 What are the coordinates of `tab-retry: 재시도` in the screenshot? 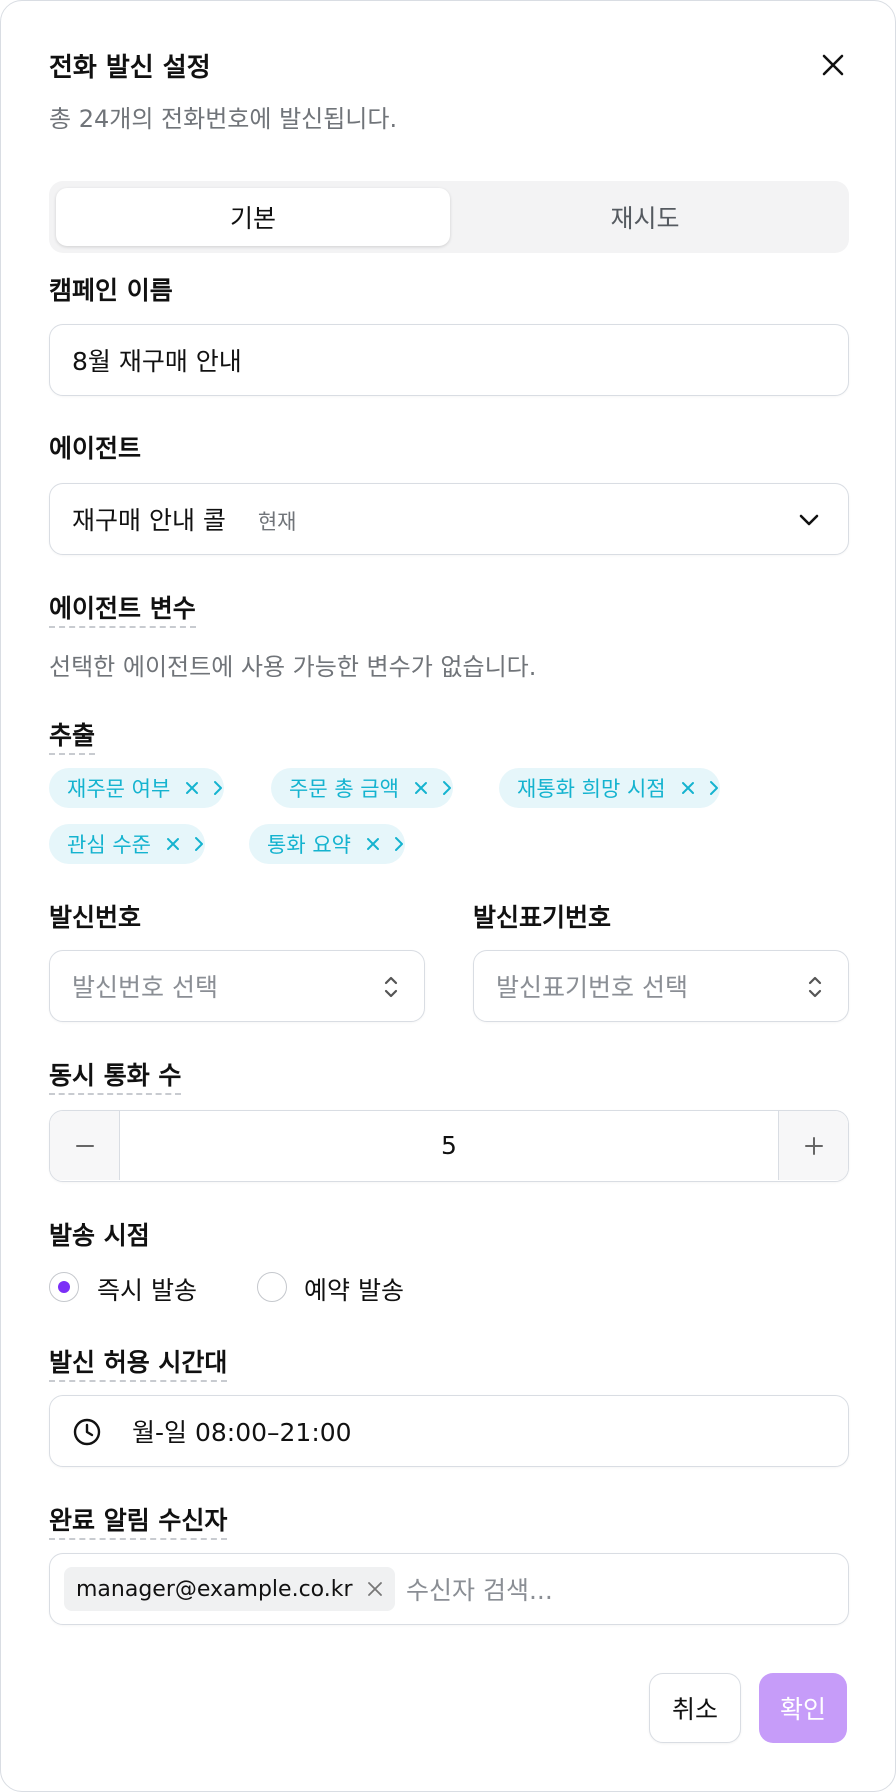 It's located at (645, 217).